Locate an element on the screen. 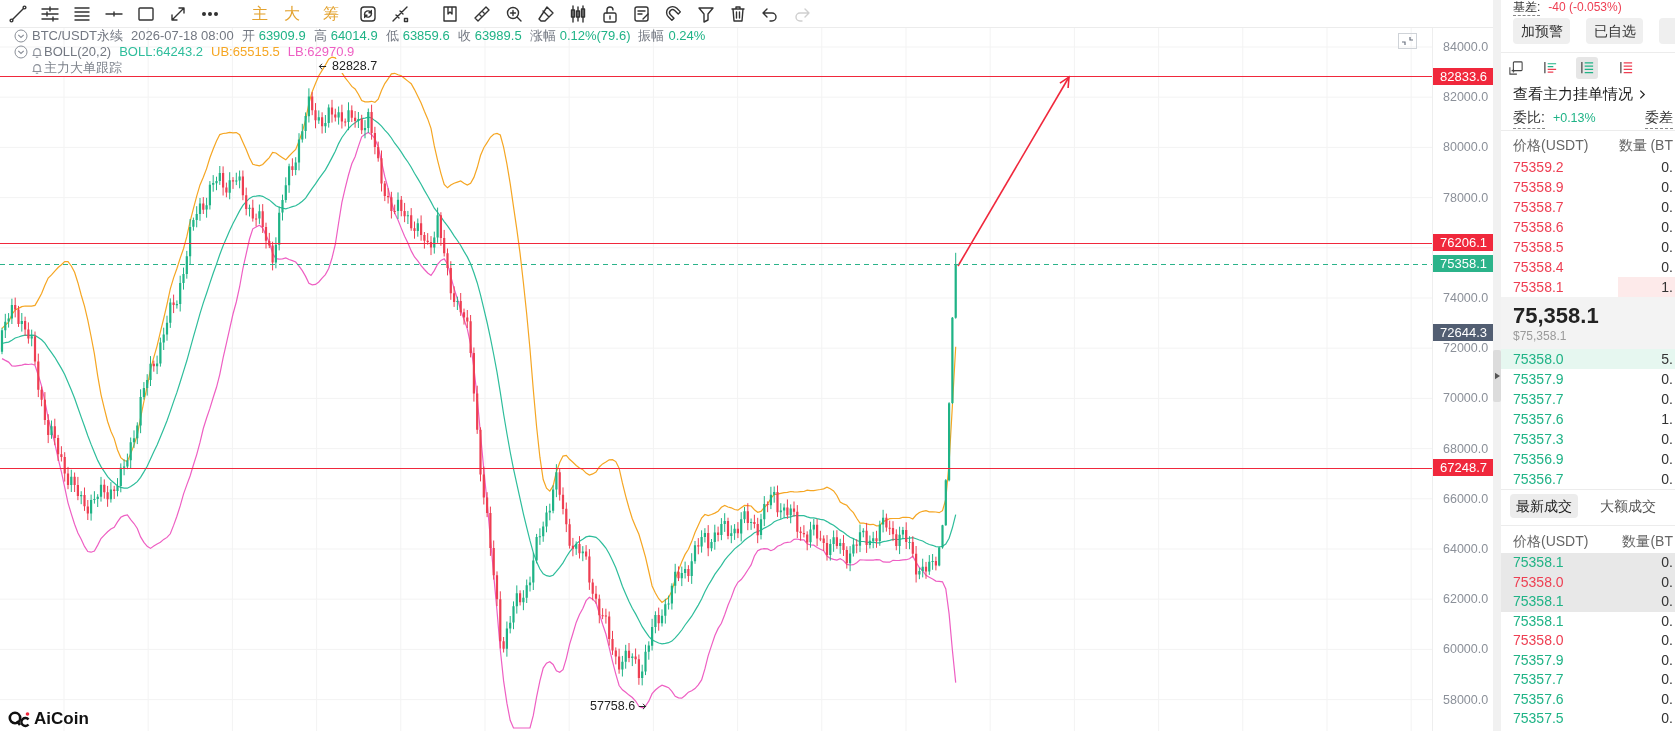 Image resolution: width=1675 pixels, height=731 pixels. last-price: 75,358.1 is located at coordinates (1556, 315).